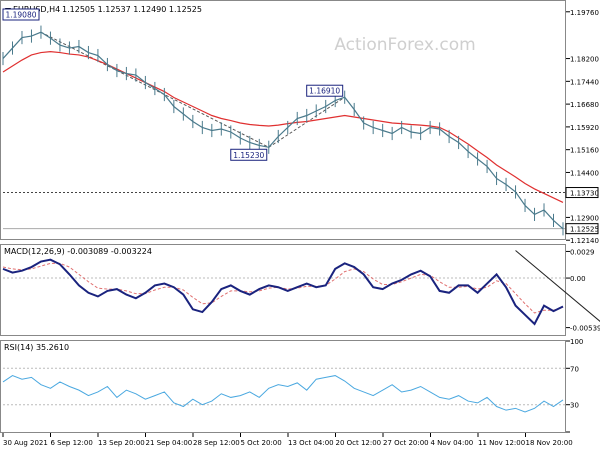 This screenshot has height=454, width=600. I want to click on price-label: 1.19080, so click(20, 15).